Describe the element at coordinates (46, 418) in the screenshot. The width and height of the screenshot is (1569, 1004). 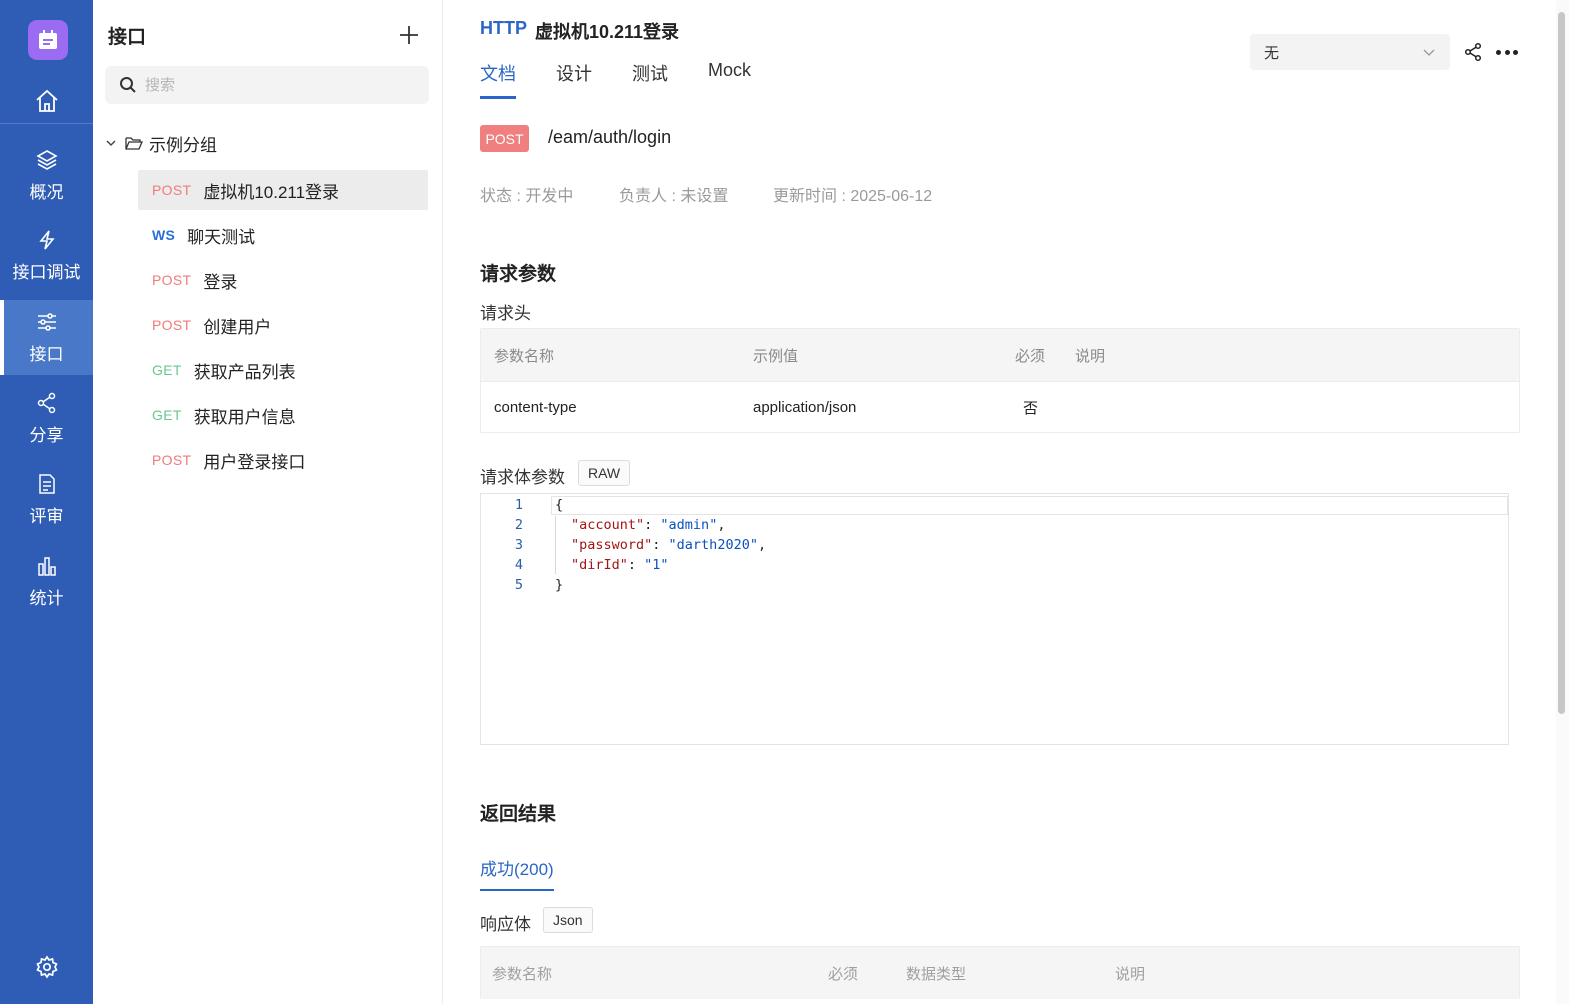
I see `nav-share: 分享` at that location.